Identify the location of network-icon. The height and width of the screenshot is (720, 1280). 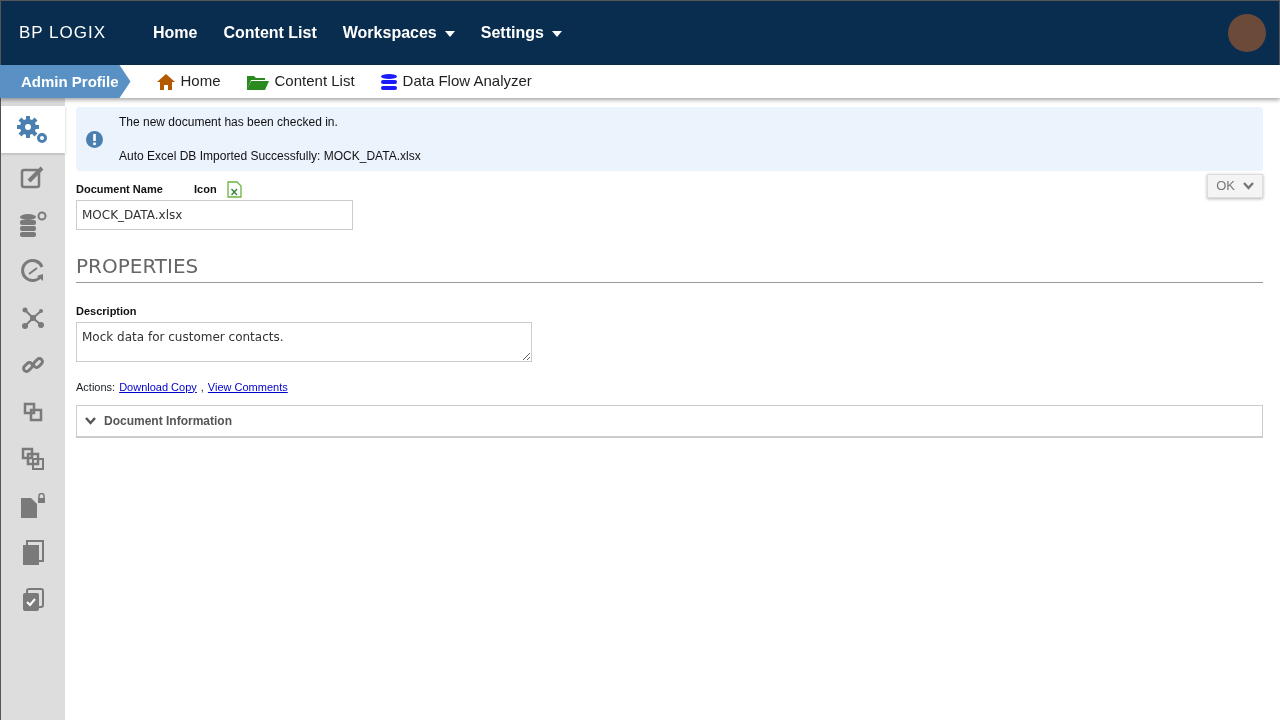
(33, 317).